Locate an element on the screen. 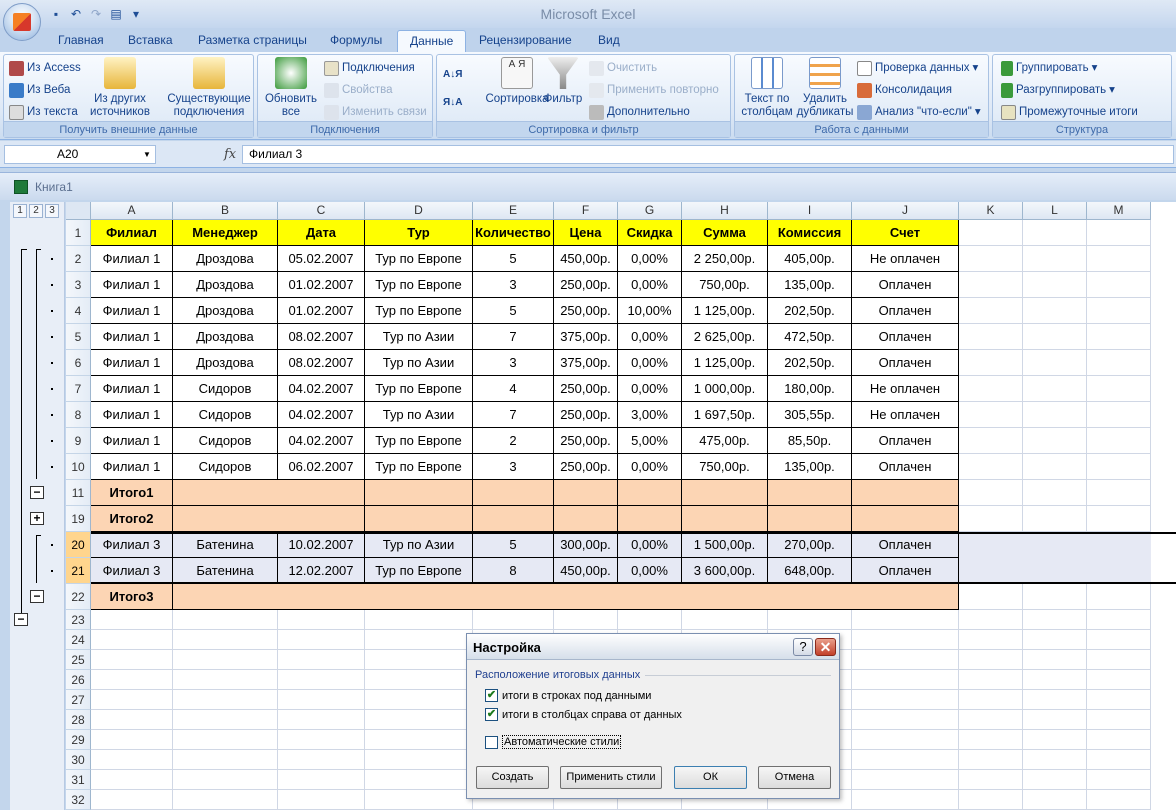  table-cell: Сидоров is located at coordinates (225, 415).